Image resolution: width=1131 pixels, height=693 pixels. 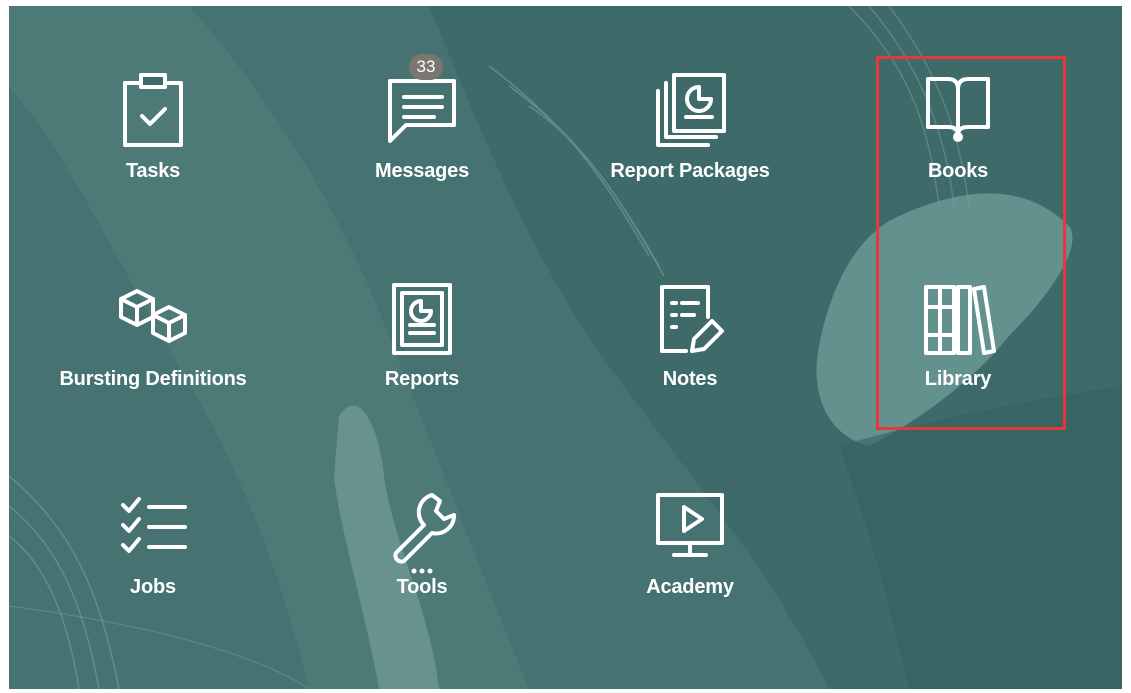 What do you see at coordinates (153, 379) in the screenshot?
I see `tile-label: Bursting Definitions` at bounding box center [153, 379].